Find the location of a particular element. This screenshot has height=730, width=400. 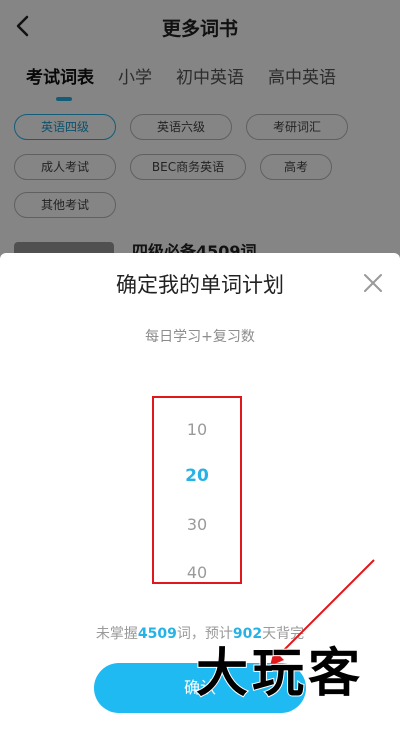

sheet-subtitle: 每日学习+复习数 is located at coordinates (200, 337).